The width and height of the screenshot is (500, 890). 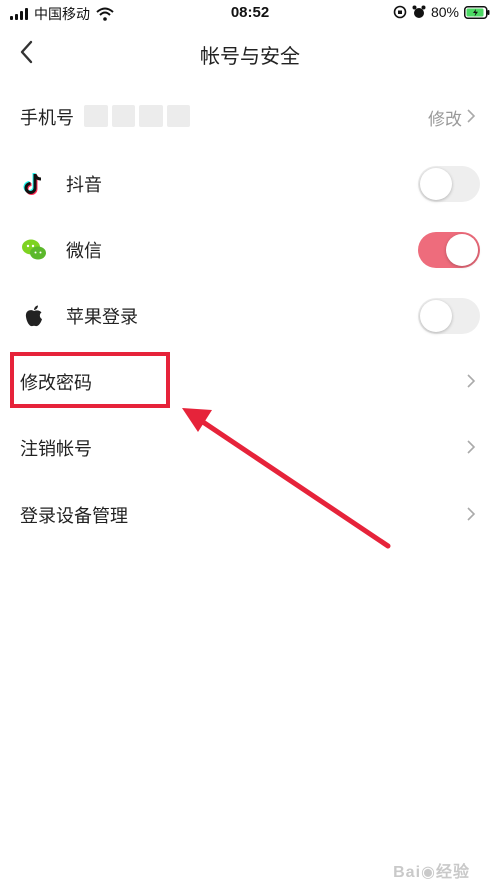 What do you see at coordinates (250, 447) in the screenshot?
I see `cancel-account-row: 注销帐号` at bounding box center [250, 447].